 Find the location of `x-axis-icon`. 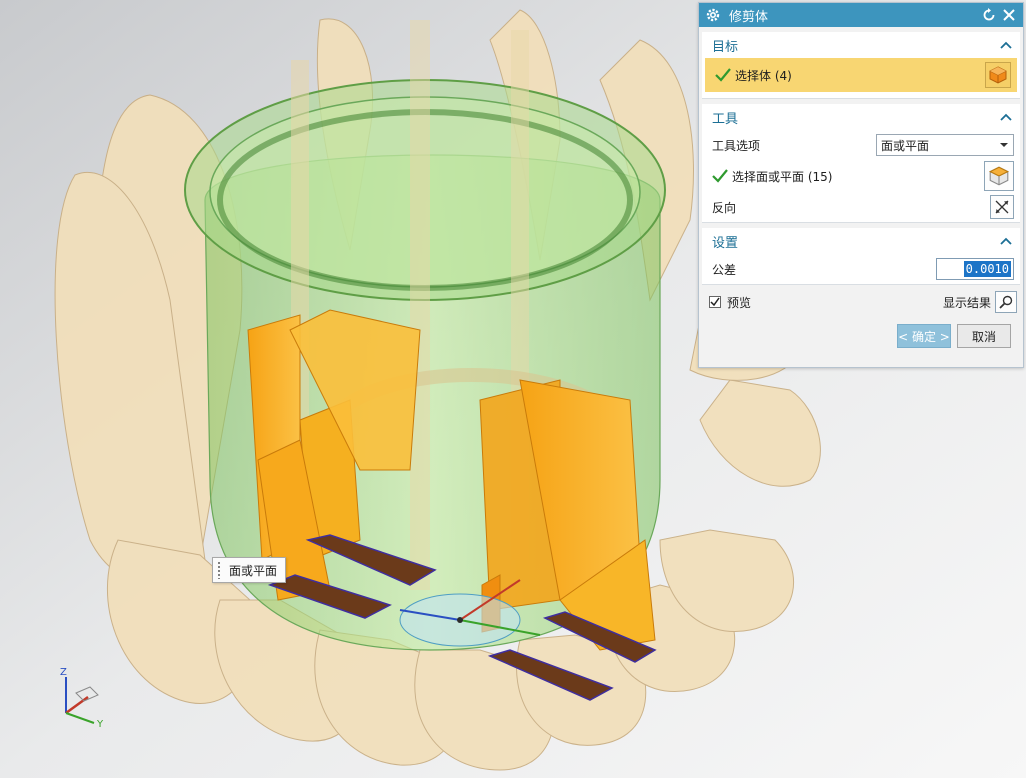

x-axis-icon is located at coordinates (77, 705).